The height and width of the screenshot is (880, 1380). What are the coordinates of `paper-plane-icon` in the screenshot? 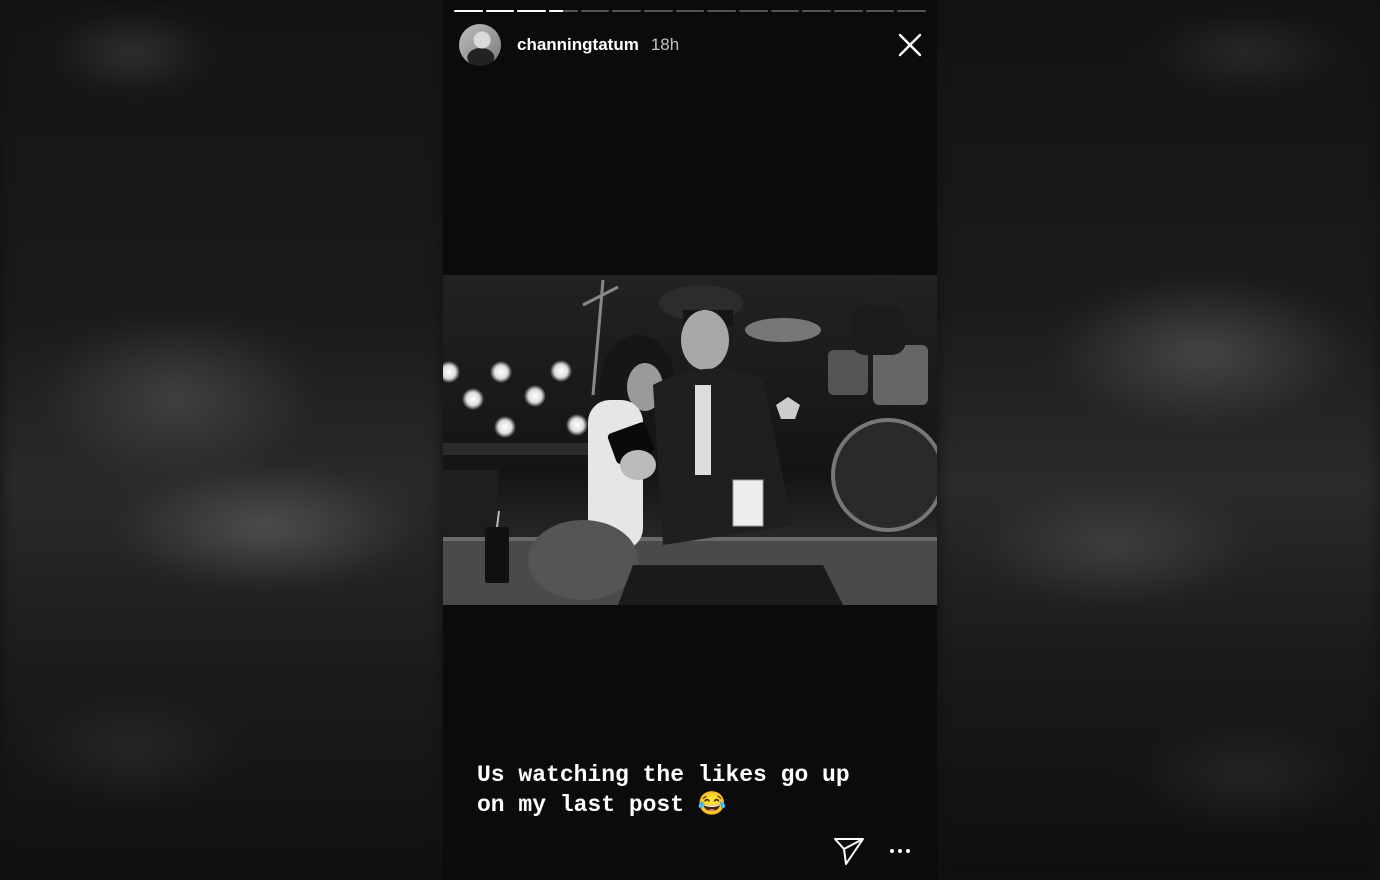 It's located at (849, 851).